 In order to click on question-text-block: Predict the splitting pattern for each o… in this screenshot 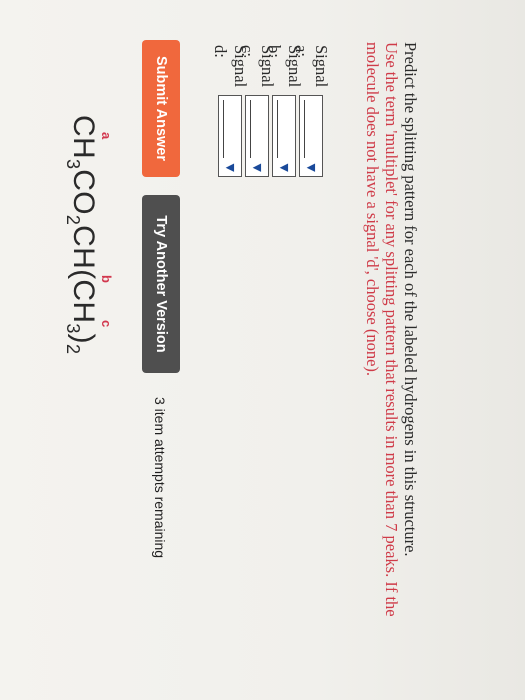, I will do `click(391, 342)`.